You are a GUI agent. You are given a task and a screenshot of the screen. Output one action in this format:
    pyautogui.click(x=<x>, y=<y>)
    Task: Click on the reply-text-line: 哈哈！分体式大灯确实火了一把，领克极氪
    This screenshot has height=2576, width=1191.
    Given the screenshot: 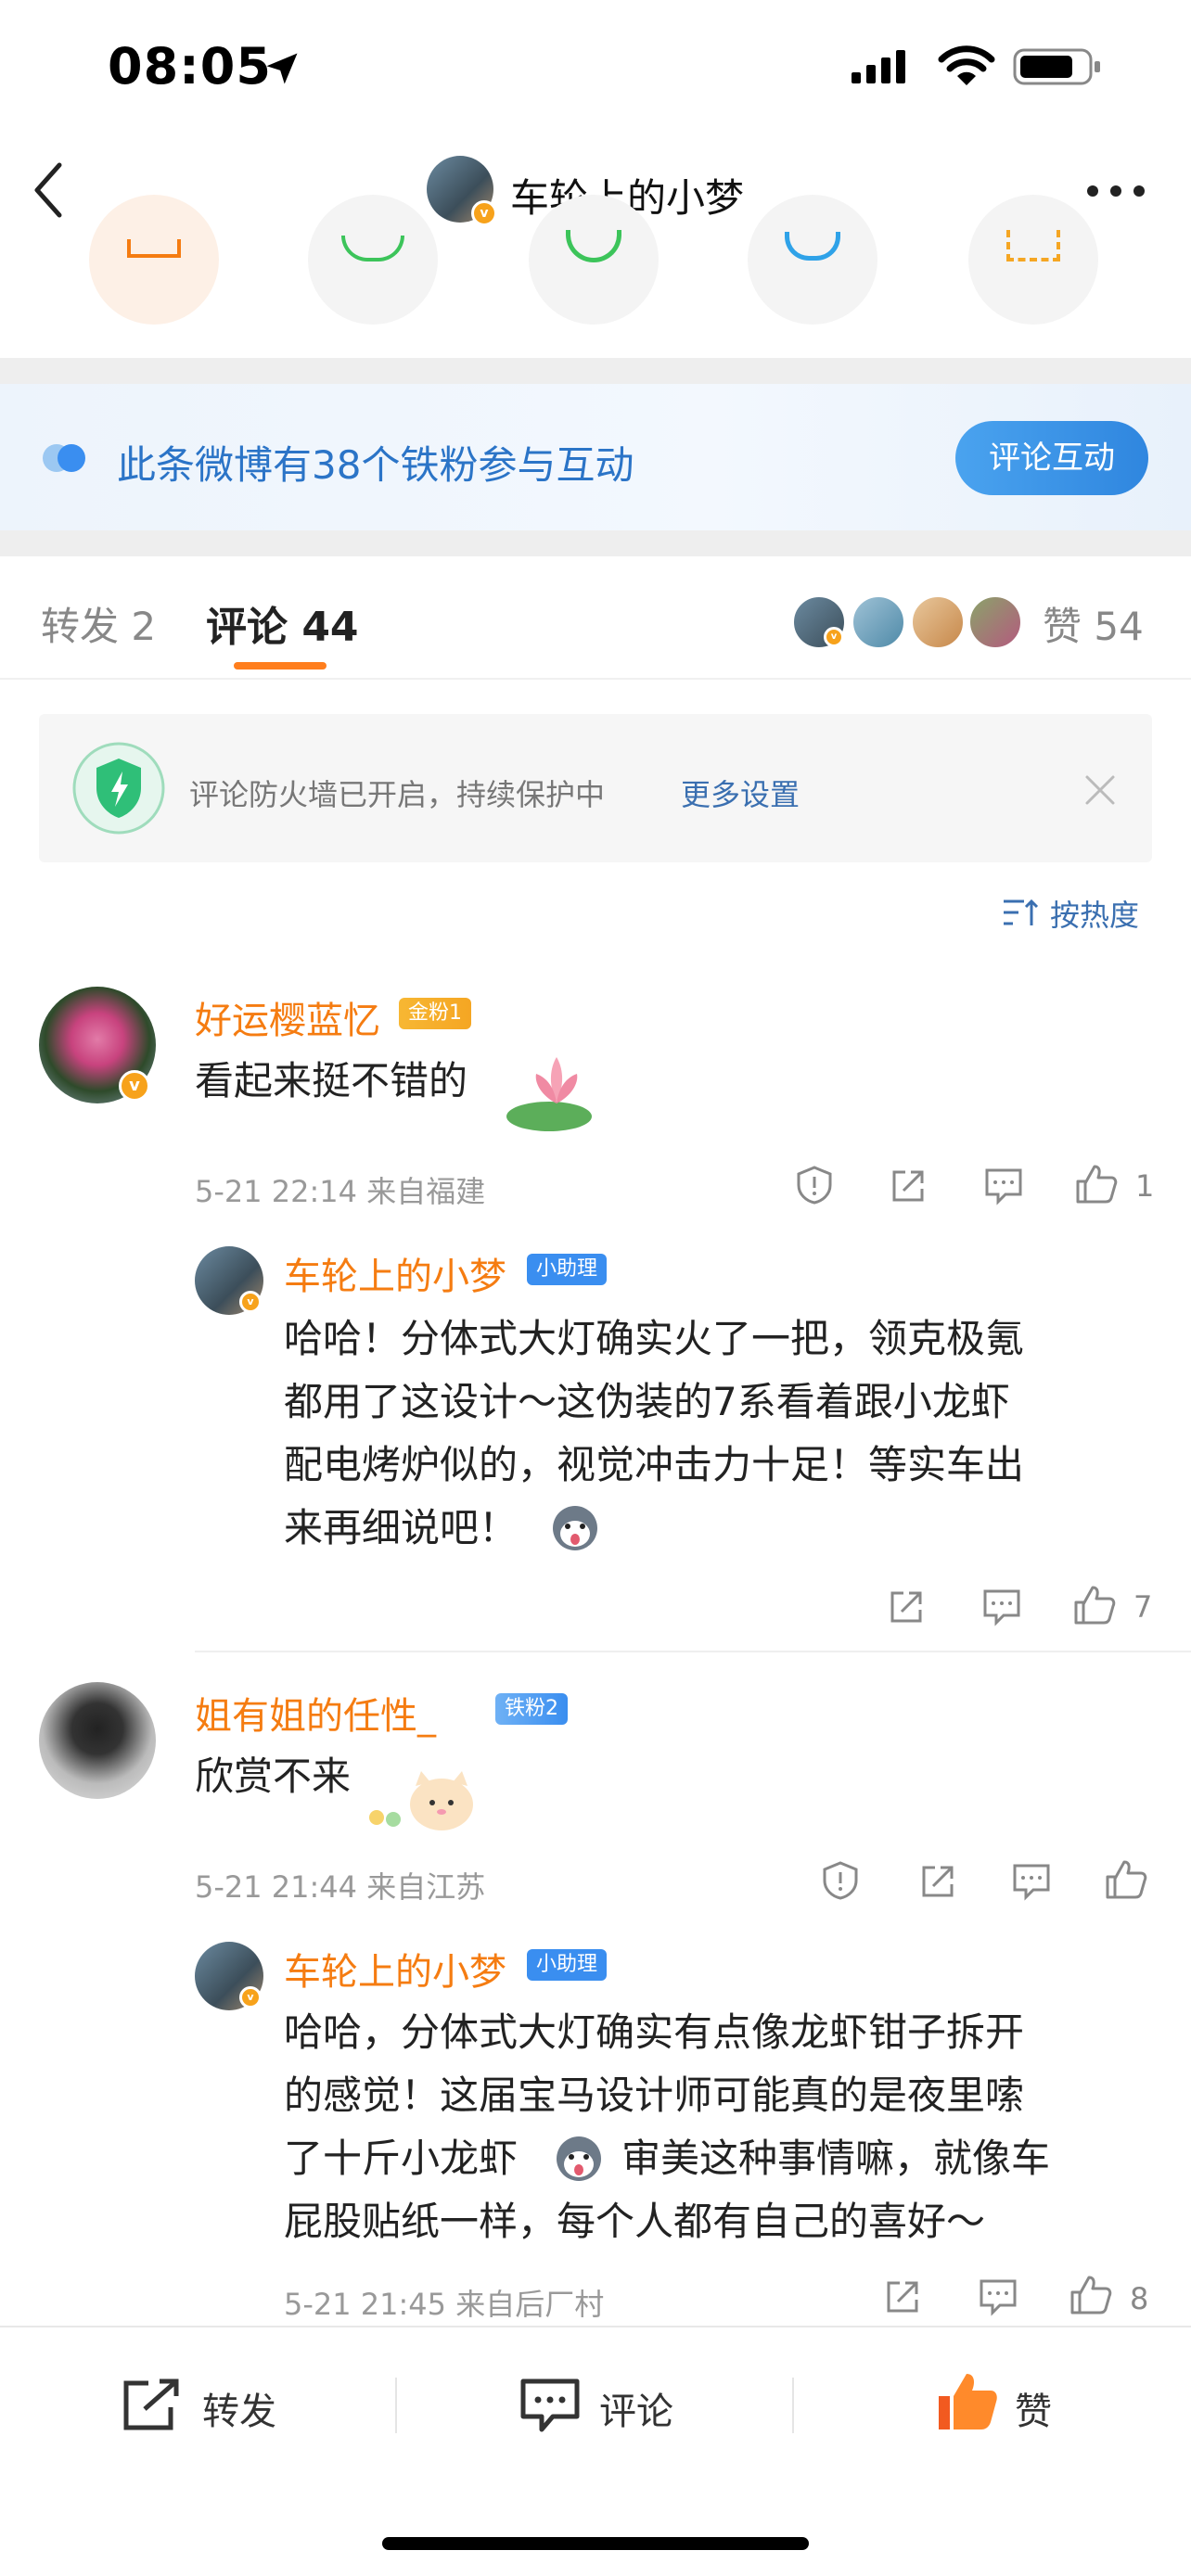 What is the action you would take?
    pyautogui.click(x=654, y=1338)
    